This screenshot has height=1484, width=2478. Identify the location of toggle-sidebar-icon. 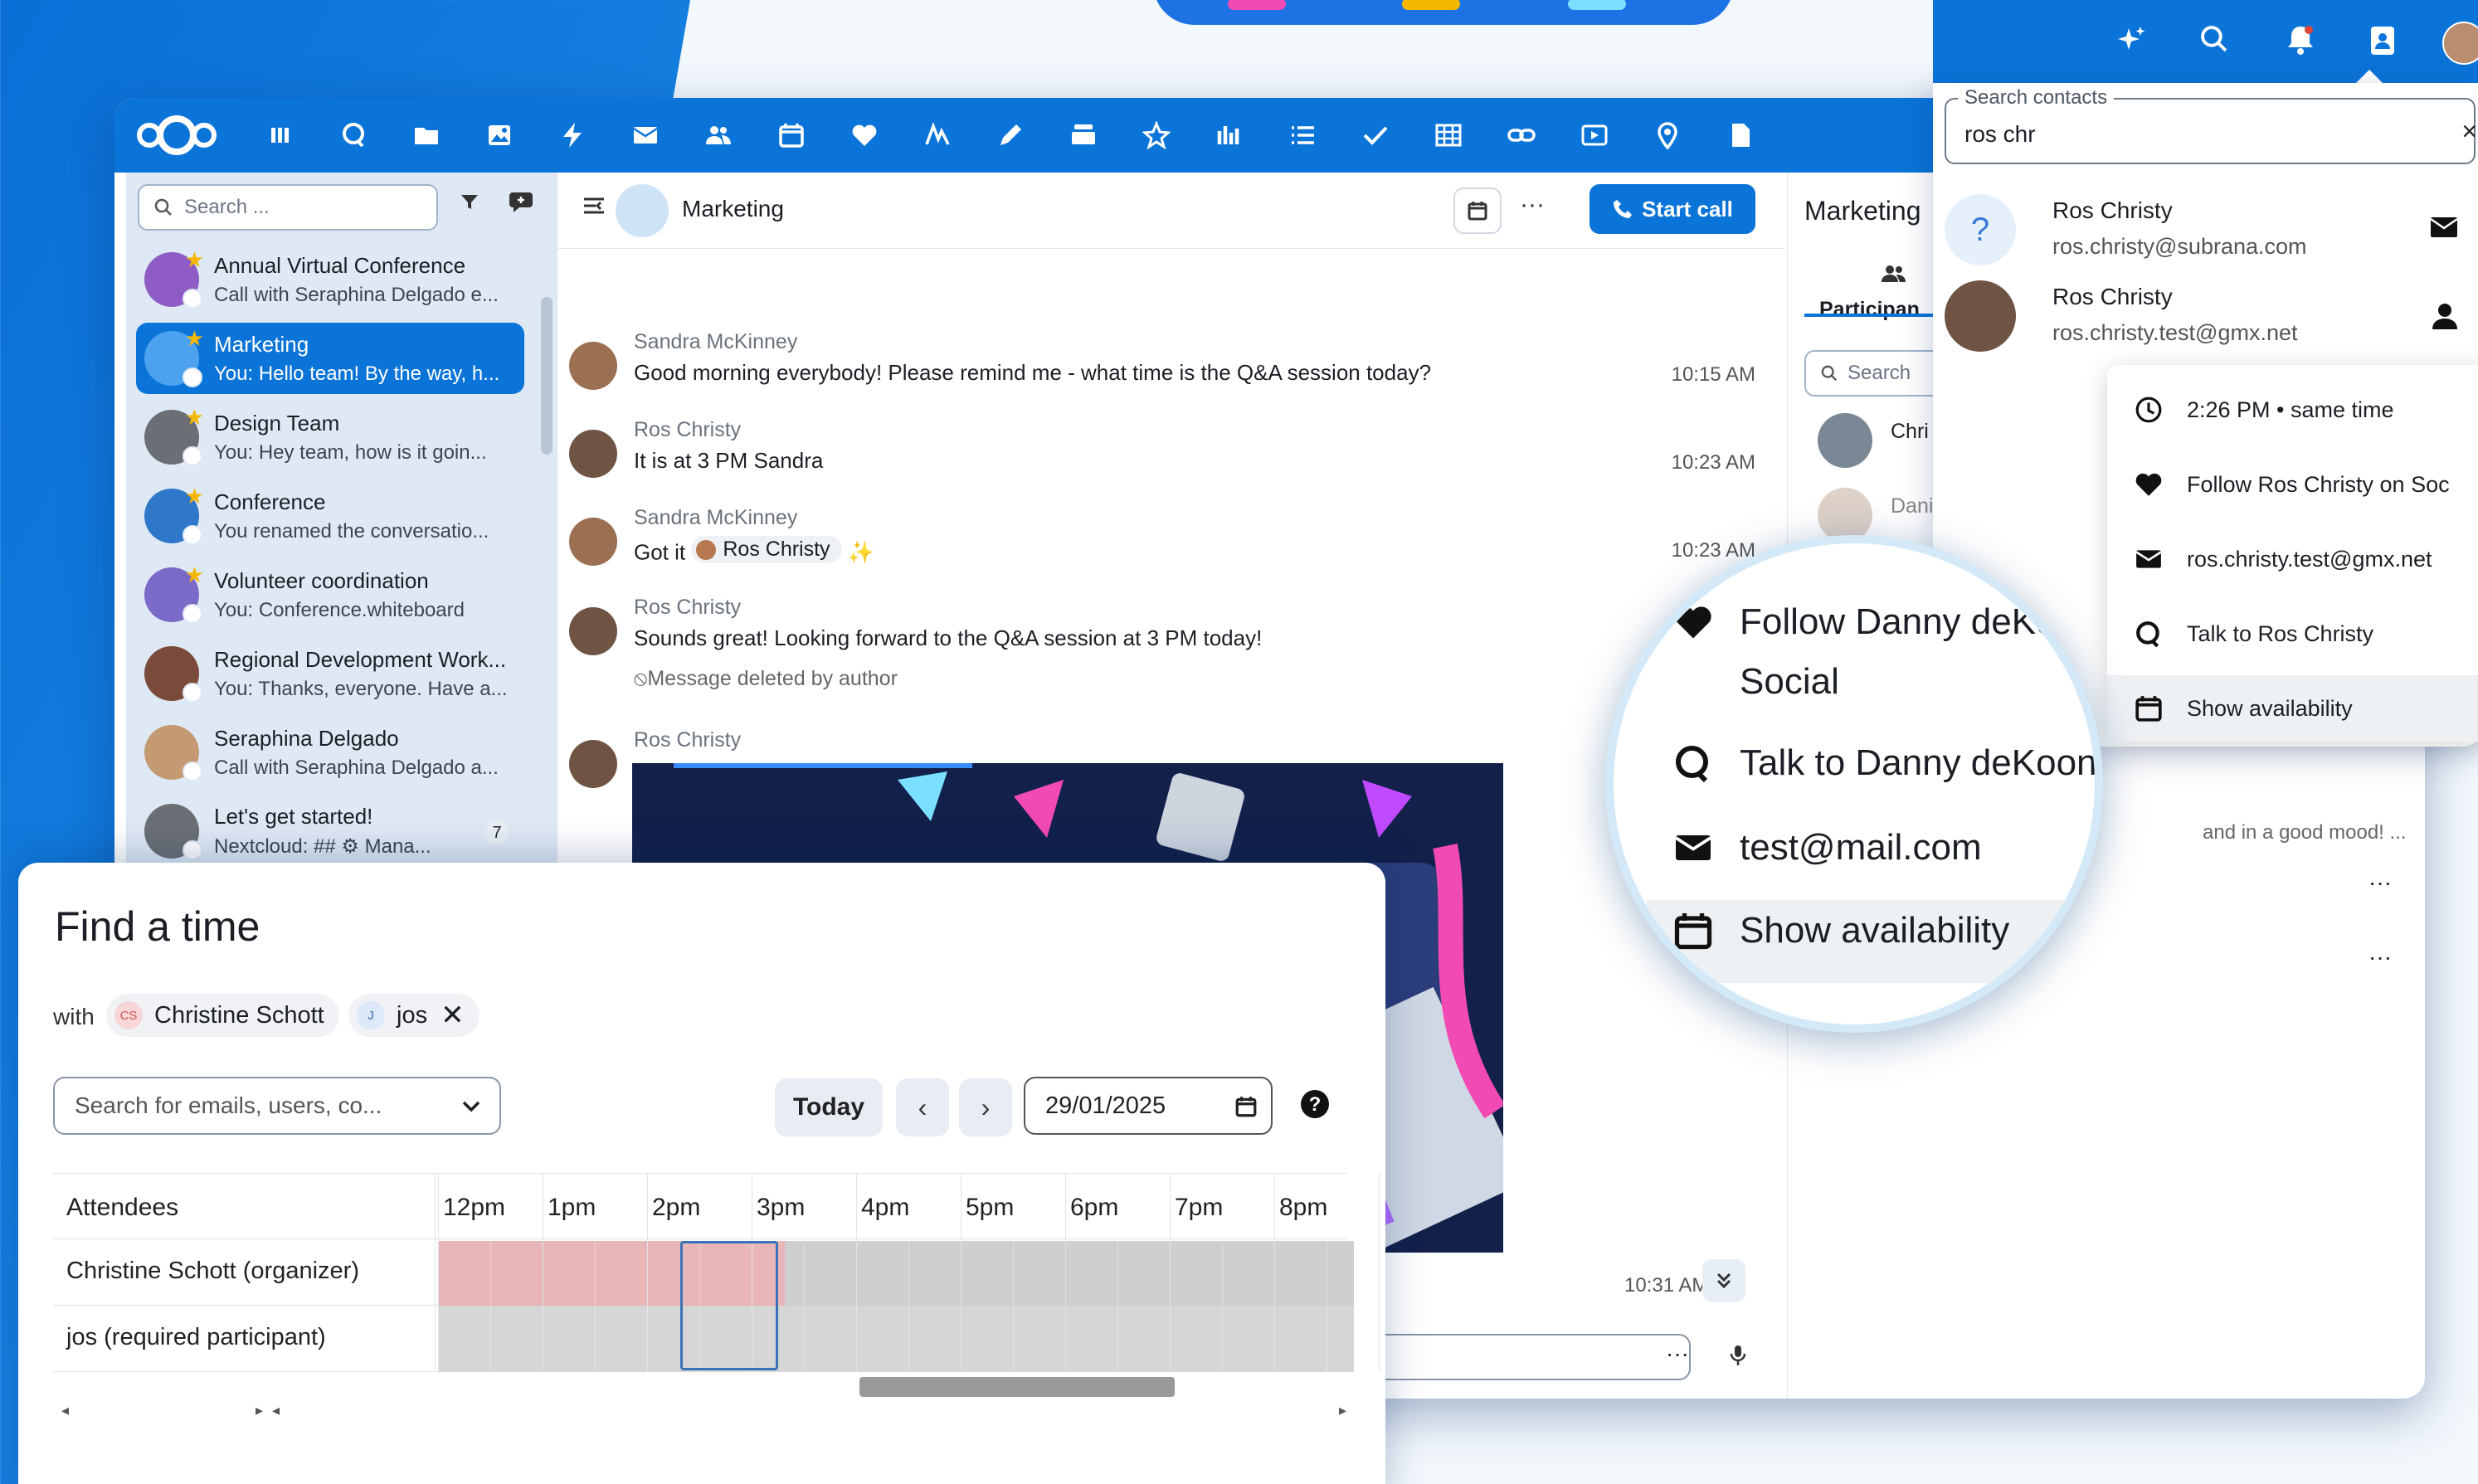
(594, 206).